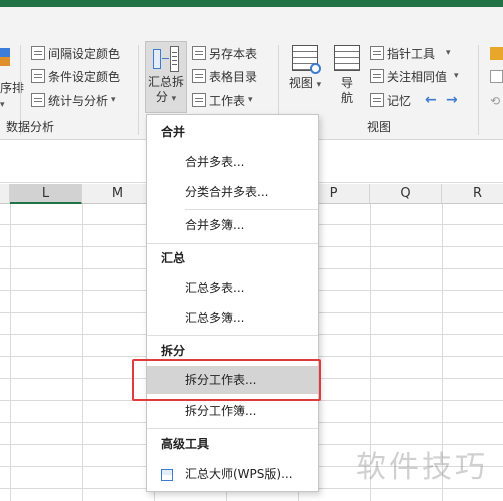  I want to click on column-header-m: M, so click(118, 194).